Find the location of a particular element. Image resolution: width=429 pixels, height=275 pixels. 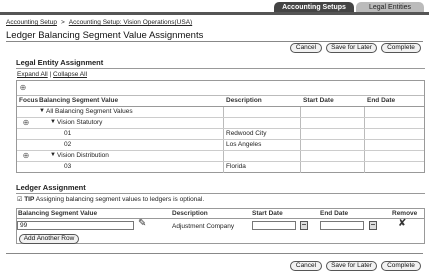

start-date-input is located at coordinates (274, 225).